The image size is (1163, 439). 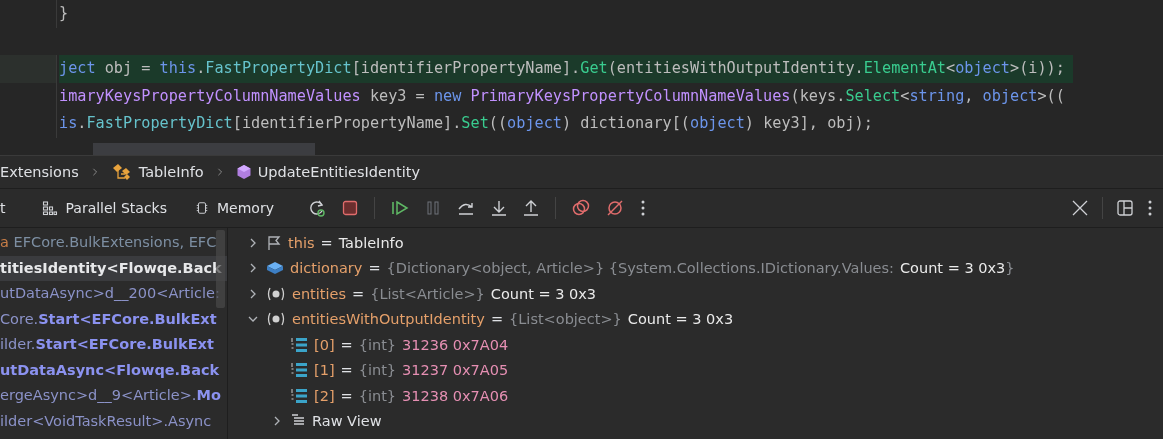 I want to click on stop-icon, so click(x=349, y=208).